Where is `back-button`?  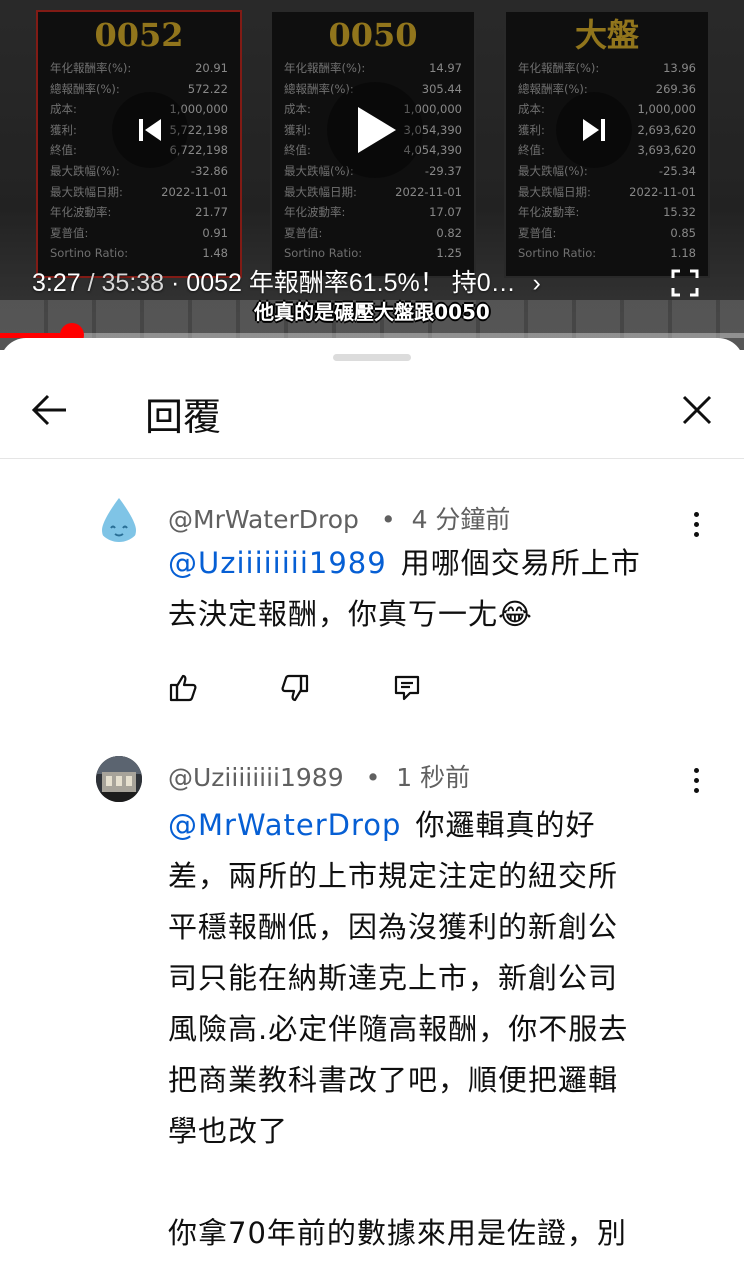
back-button is located at coordinates (49, 410).